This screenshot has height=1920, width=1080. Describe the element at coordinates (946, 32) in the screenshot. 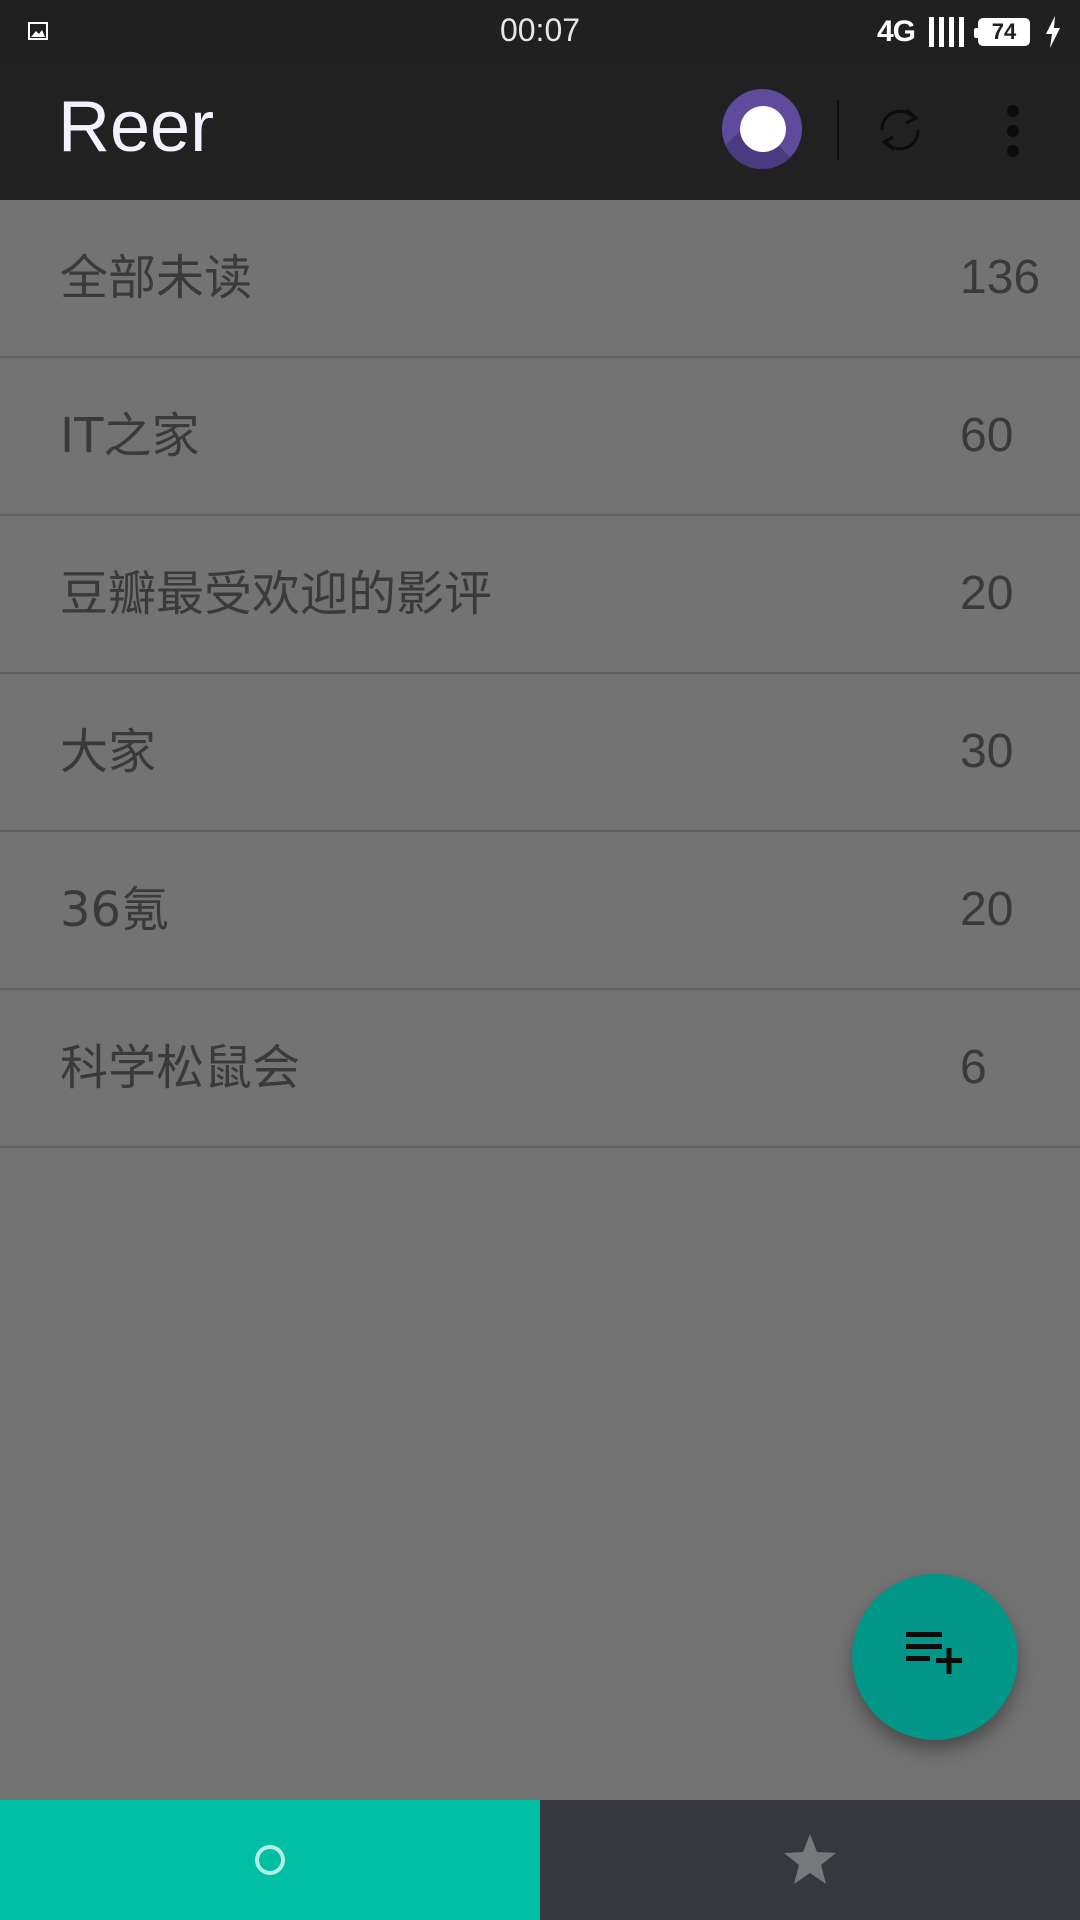

I see `signal-icon` at that location.